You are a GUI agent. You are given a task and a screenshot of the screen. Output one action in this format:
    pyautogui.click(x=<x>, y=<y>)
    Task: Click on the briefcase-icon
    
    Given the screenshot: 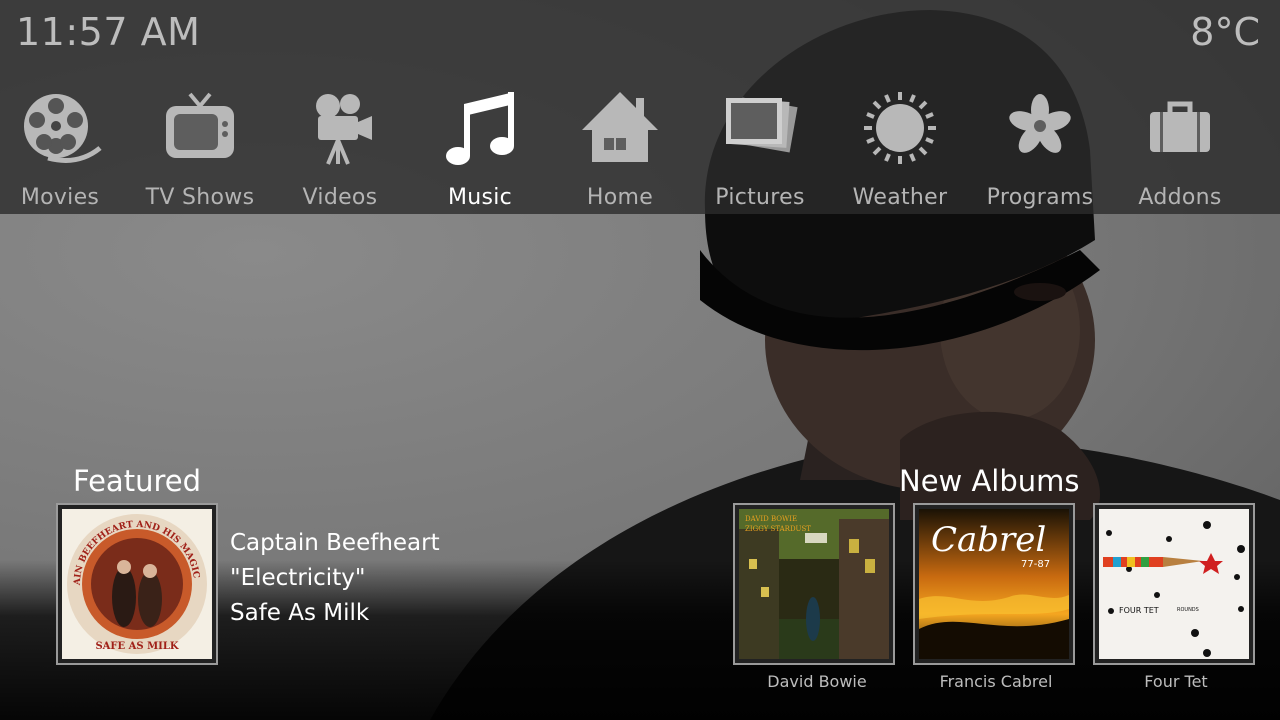 What is the action you would take?
    pyautogui.click(x=1180, y=126)
    